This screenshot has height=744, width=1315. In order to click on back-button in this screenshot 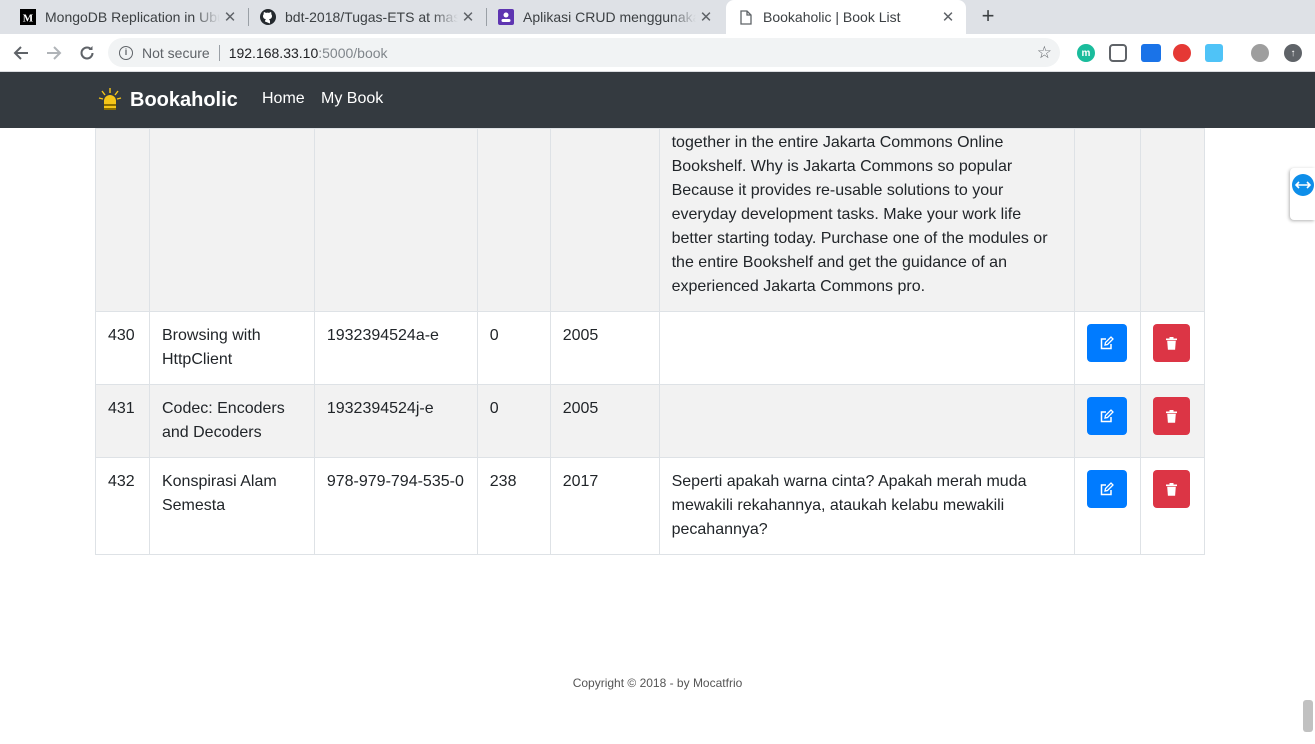, I will do `click(21, 53)`.